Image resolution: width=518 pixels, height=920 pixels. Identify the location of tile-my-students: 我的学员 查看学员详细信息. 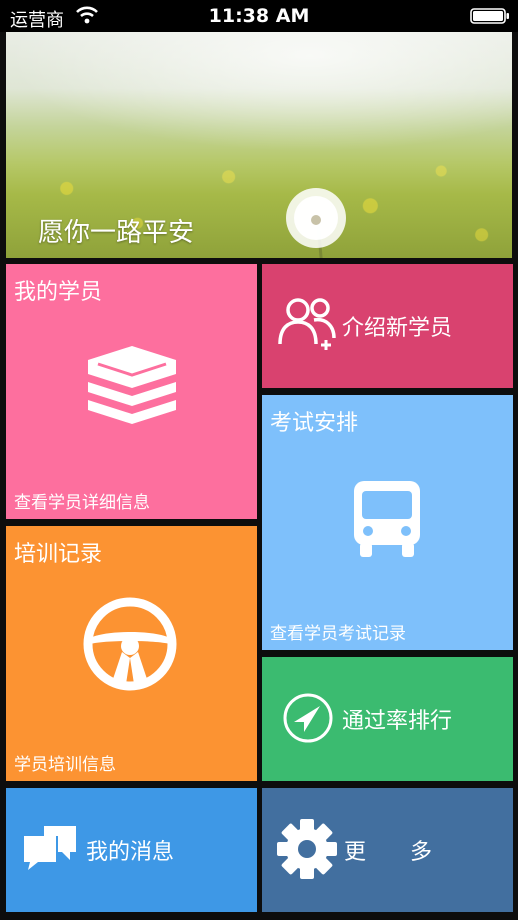
(131, 391).